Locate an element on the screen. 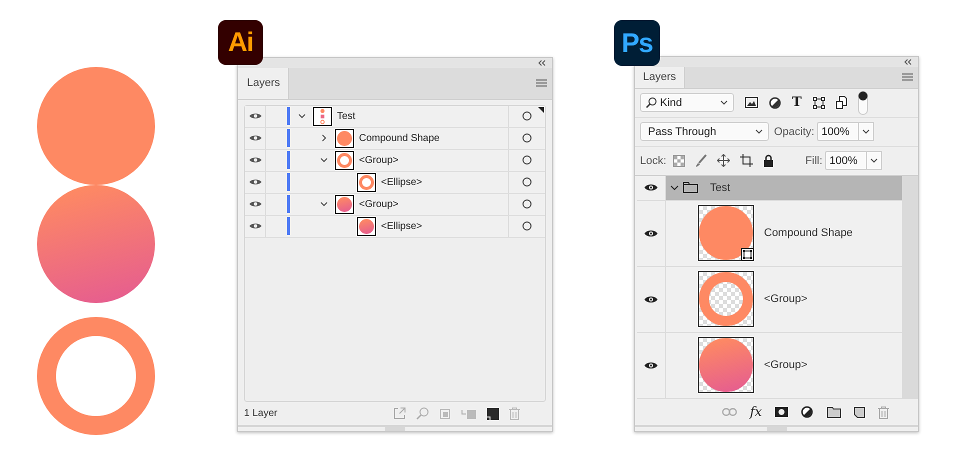  checker-icon is located at coordinates (679, 160).